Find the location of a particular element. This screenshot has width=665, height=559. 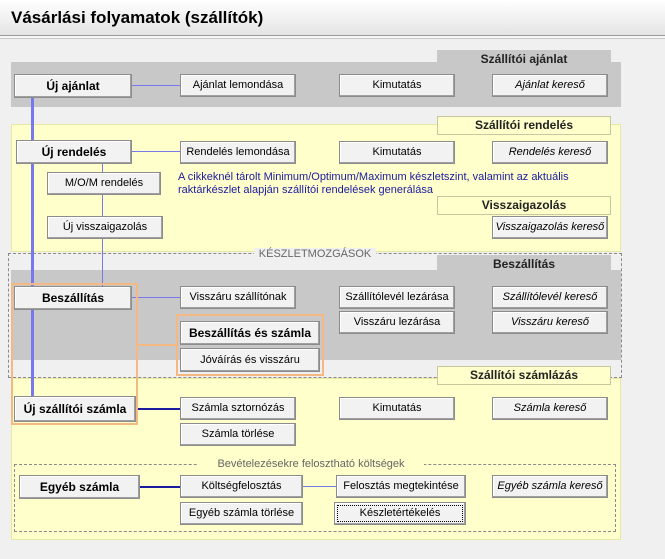

flow-line-felosztas is located at coordinates (319, 486).